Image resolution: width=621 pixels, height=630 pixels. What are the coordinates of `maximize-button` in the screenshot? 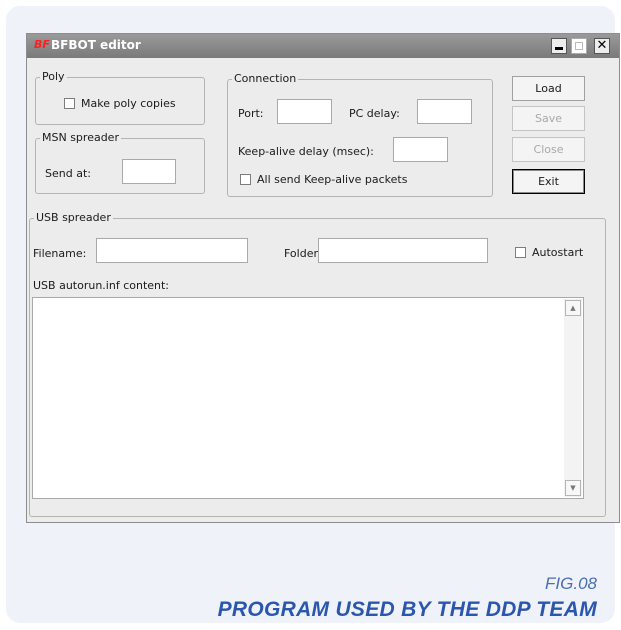 It's located at (579, 46).